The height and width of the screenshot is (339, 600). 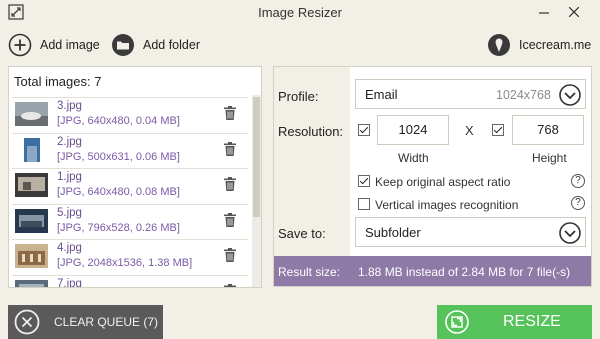 What do you see at coordinates (457, 322) in the screenshot?
I see `resize-icon` at bounding box center [457, 322].